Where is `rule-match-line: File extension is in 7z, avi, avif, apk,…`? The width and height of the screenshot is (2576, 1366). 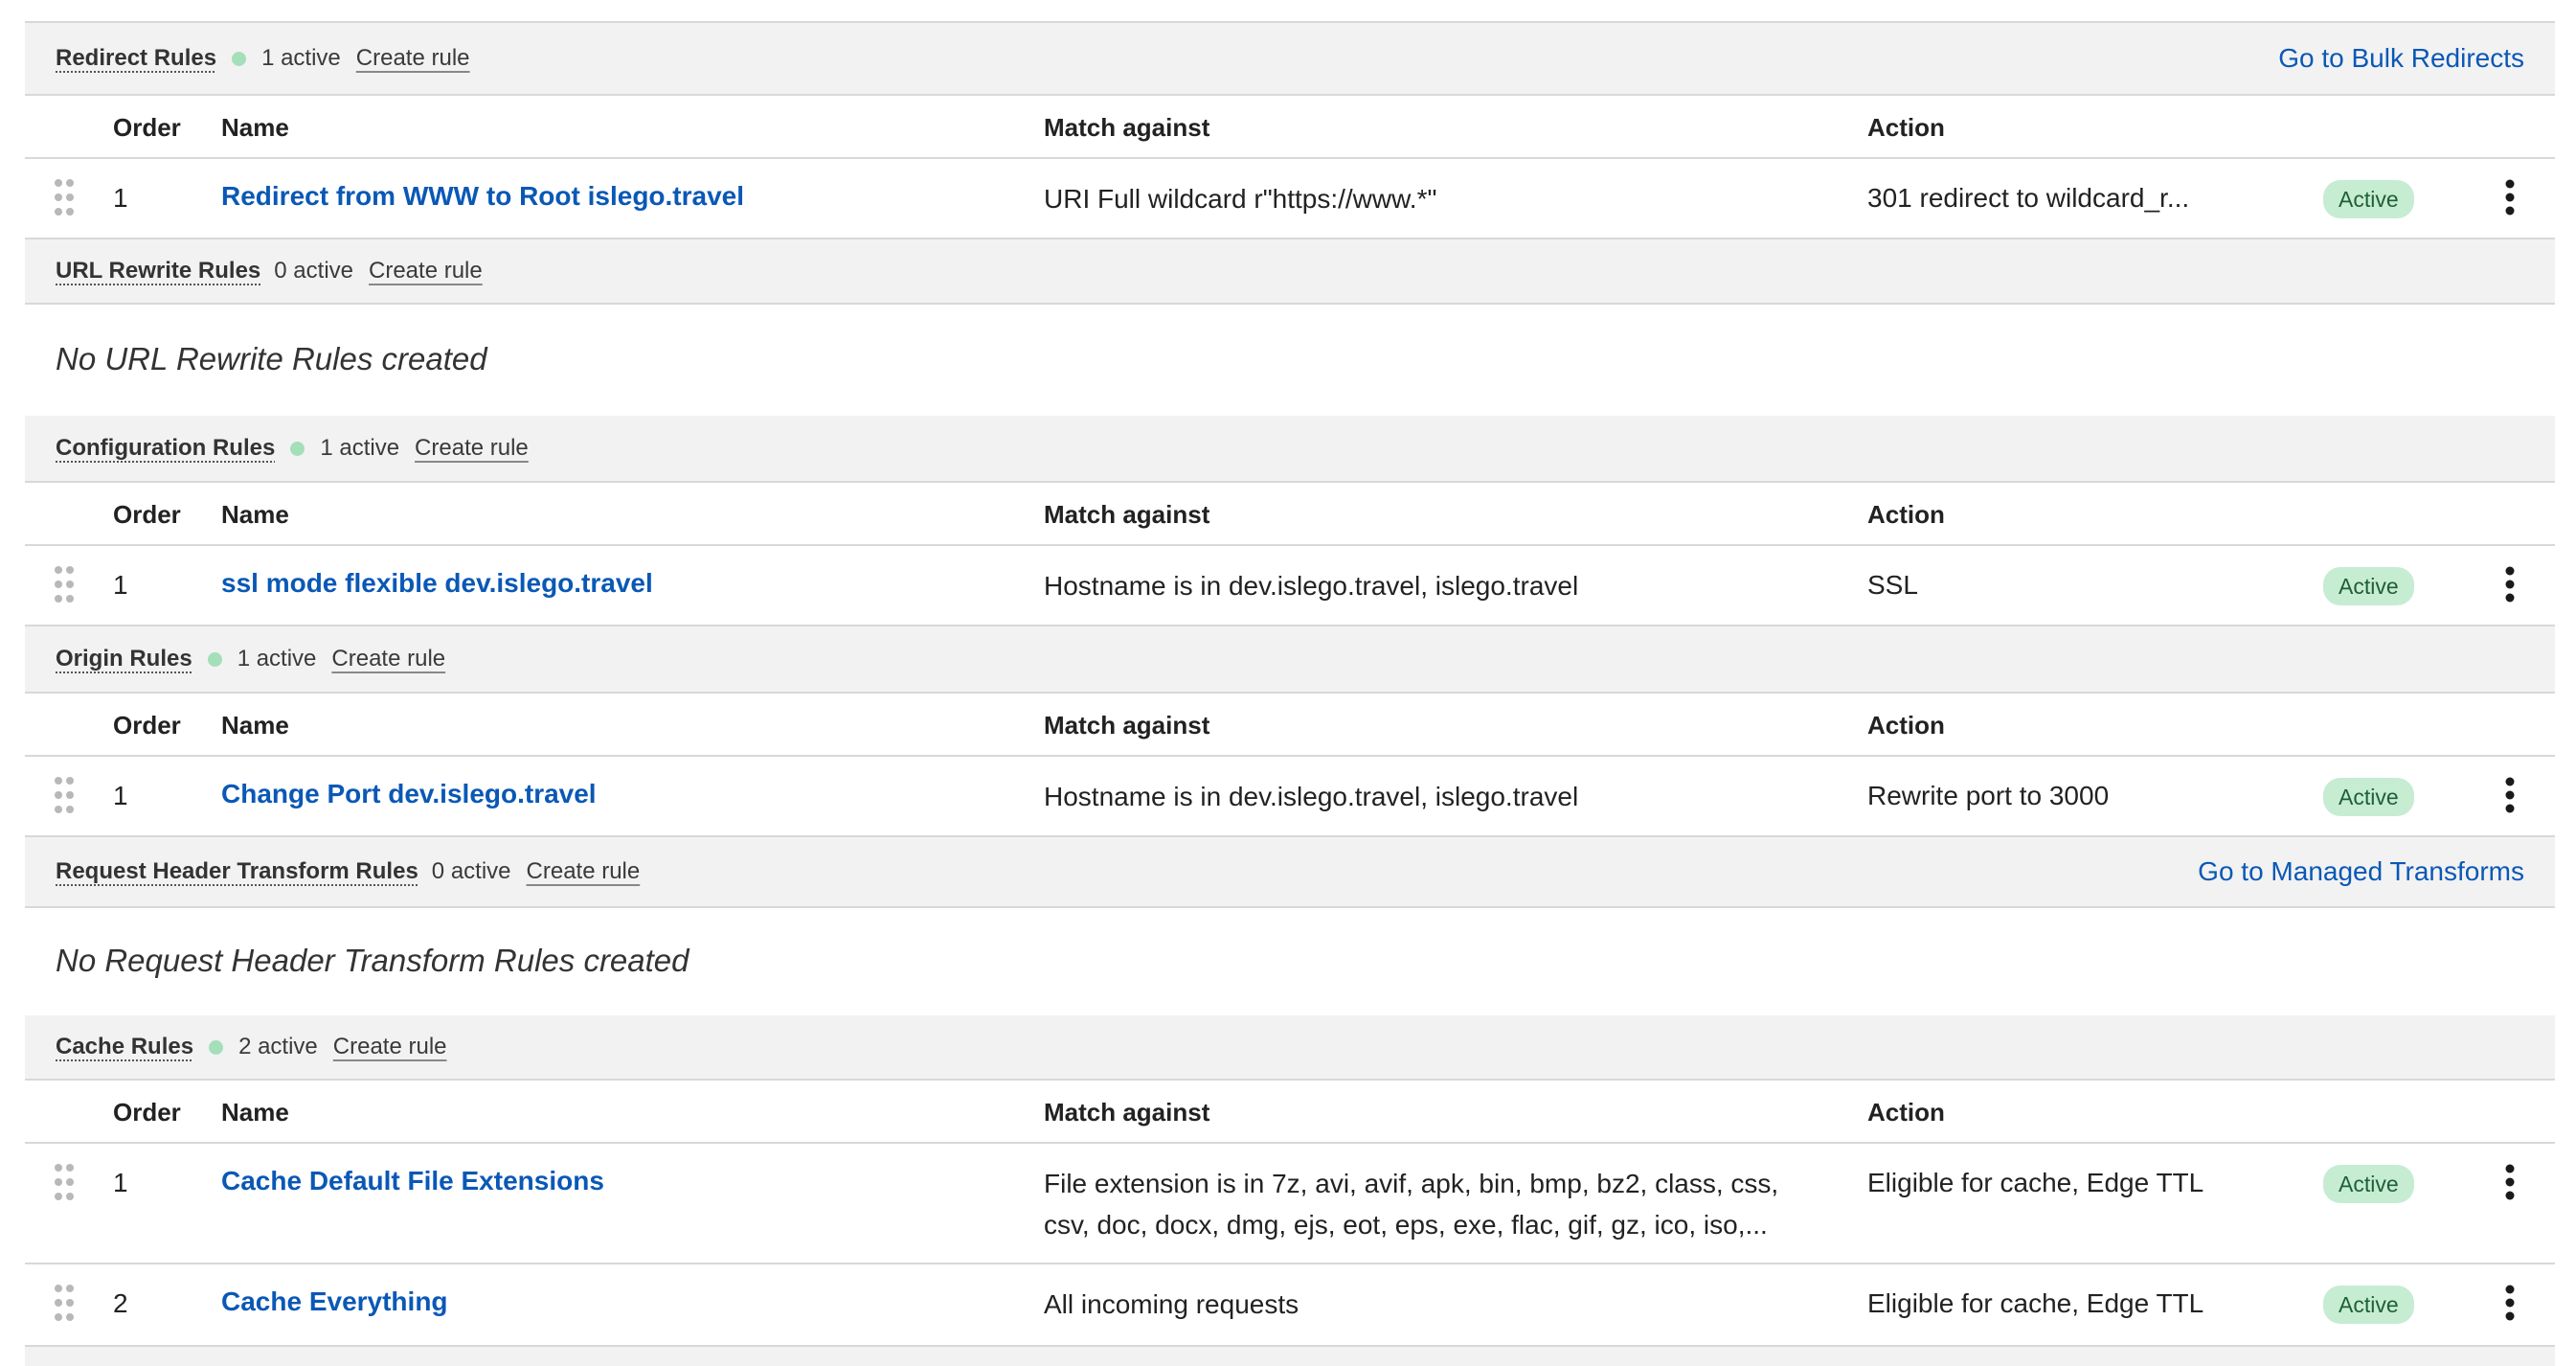 rule-match-line: File extension is in 7z, avi, avif, apk,… is located at coordinates (1411, 1183).